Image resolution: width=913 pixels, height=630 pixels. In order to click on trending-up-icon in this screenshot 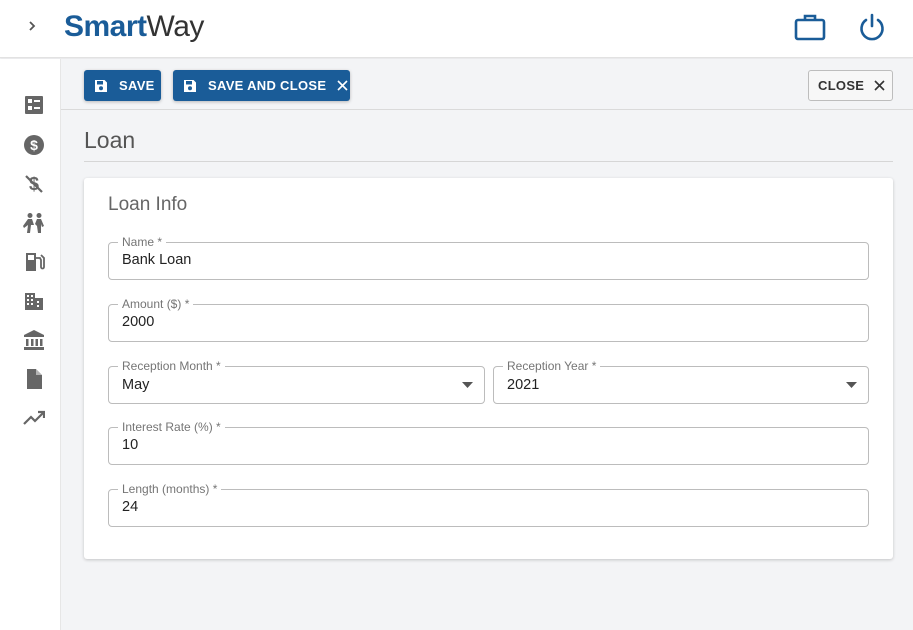, I will do `click(34, 418)`.